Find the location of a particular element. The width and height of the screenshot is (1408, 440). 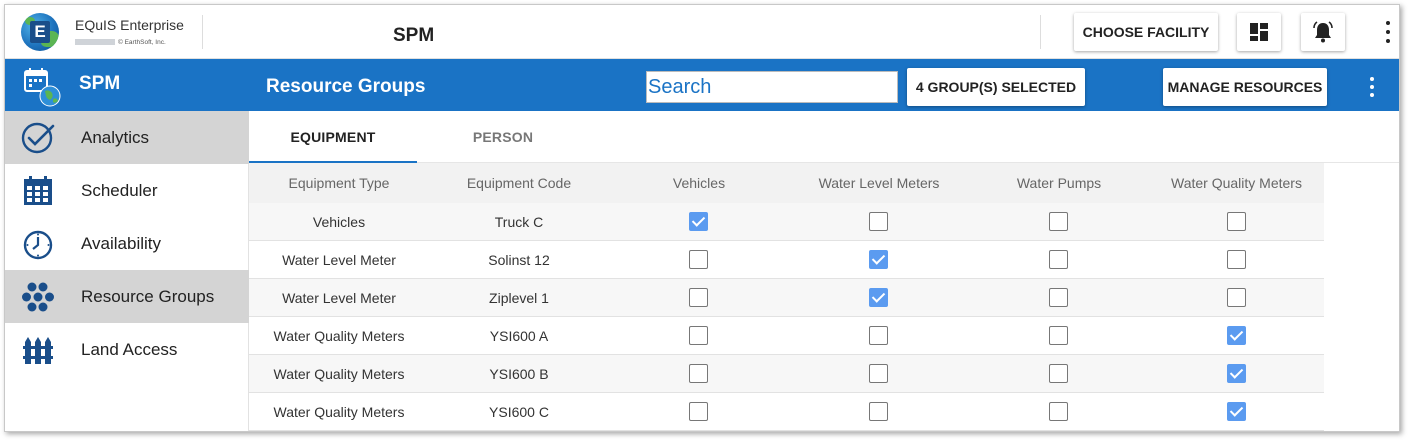

column-header: Water Quality Meters is located at coordinates (1236, 183).